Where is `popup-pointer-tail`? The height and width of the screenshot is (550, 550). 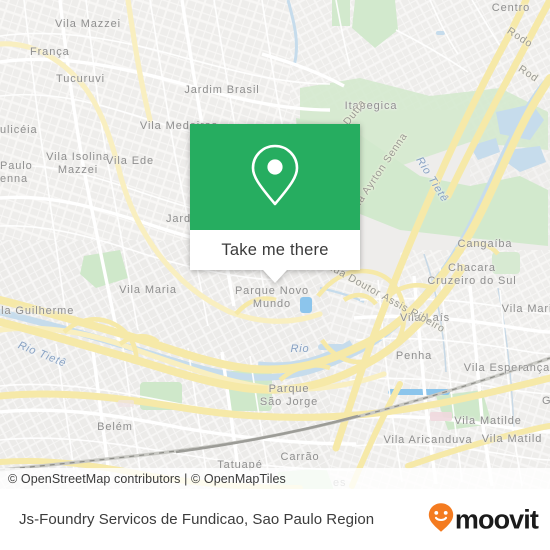
popup-pointer-tail is located at coordinates (275, 276).